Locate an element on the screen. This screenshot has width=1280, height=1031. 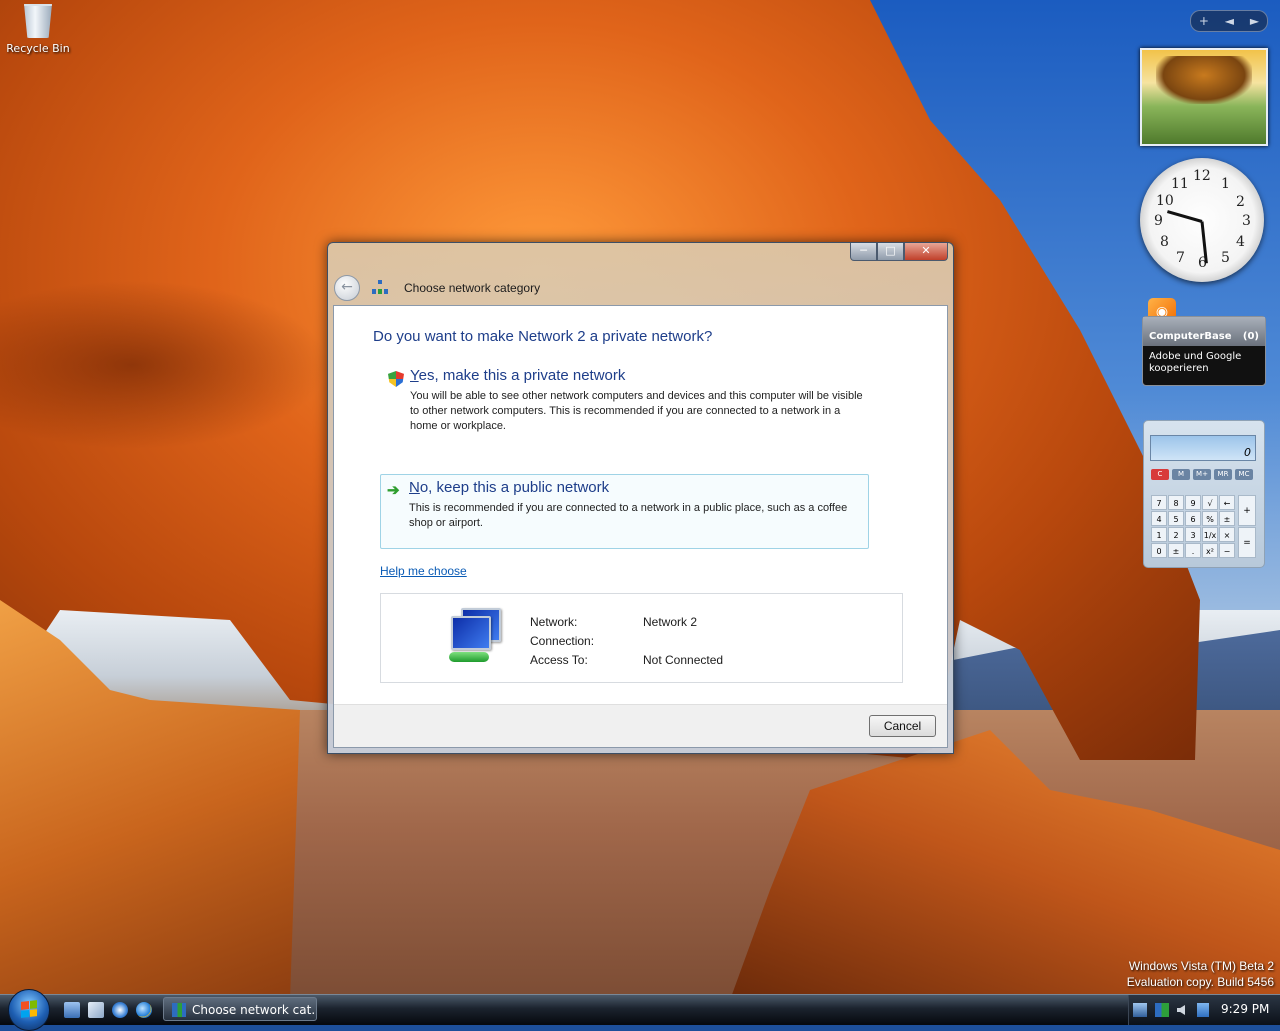
option-title-text: o, keep this a public network is located at coordinates (514, 487).